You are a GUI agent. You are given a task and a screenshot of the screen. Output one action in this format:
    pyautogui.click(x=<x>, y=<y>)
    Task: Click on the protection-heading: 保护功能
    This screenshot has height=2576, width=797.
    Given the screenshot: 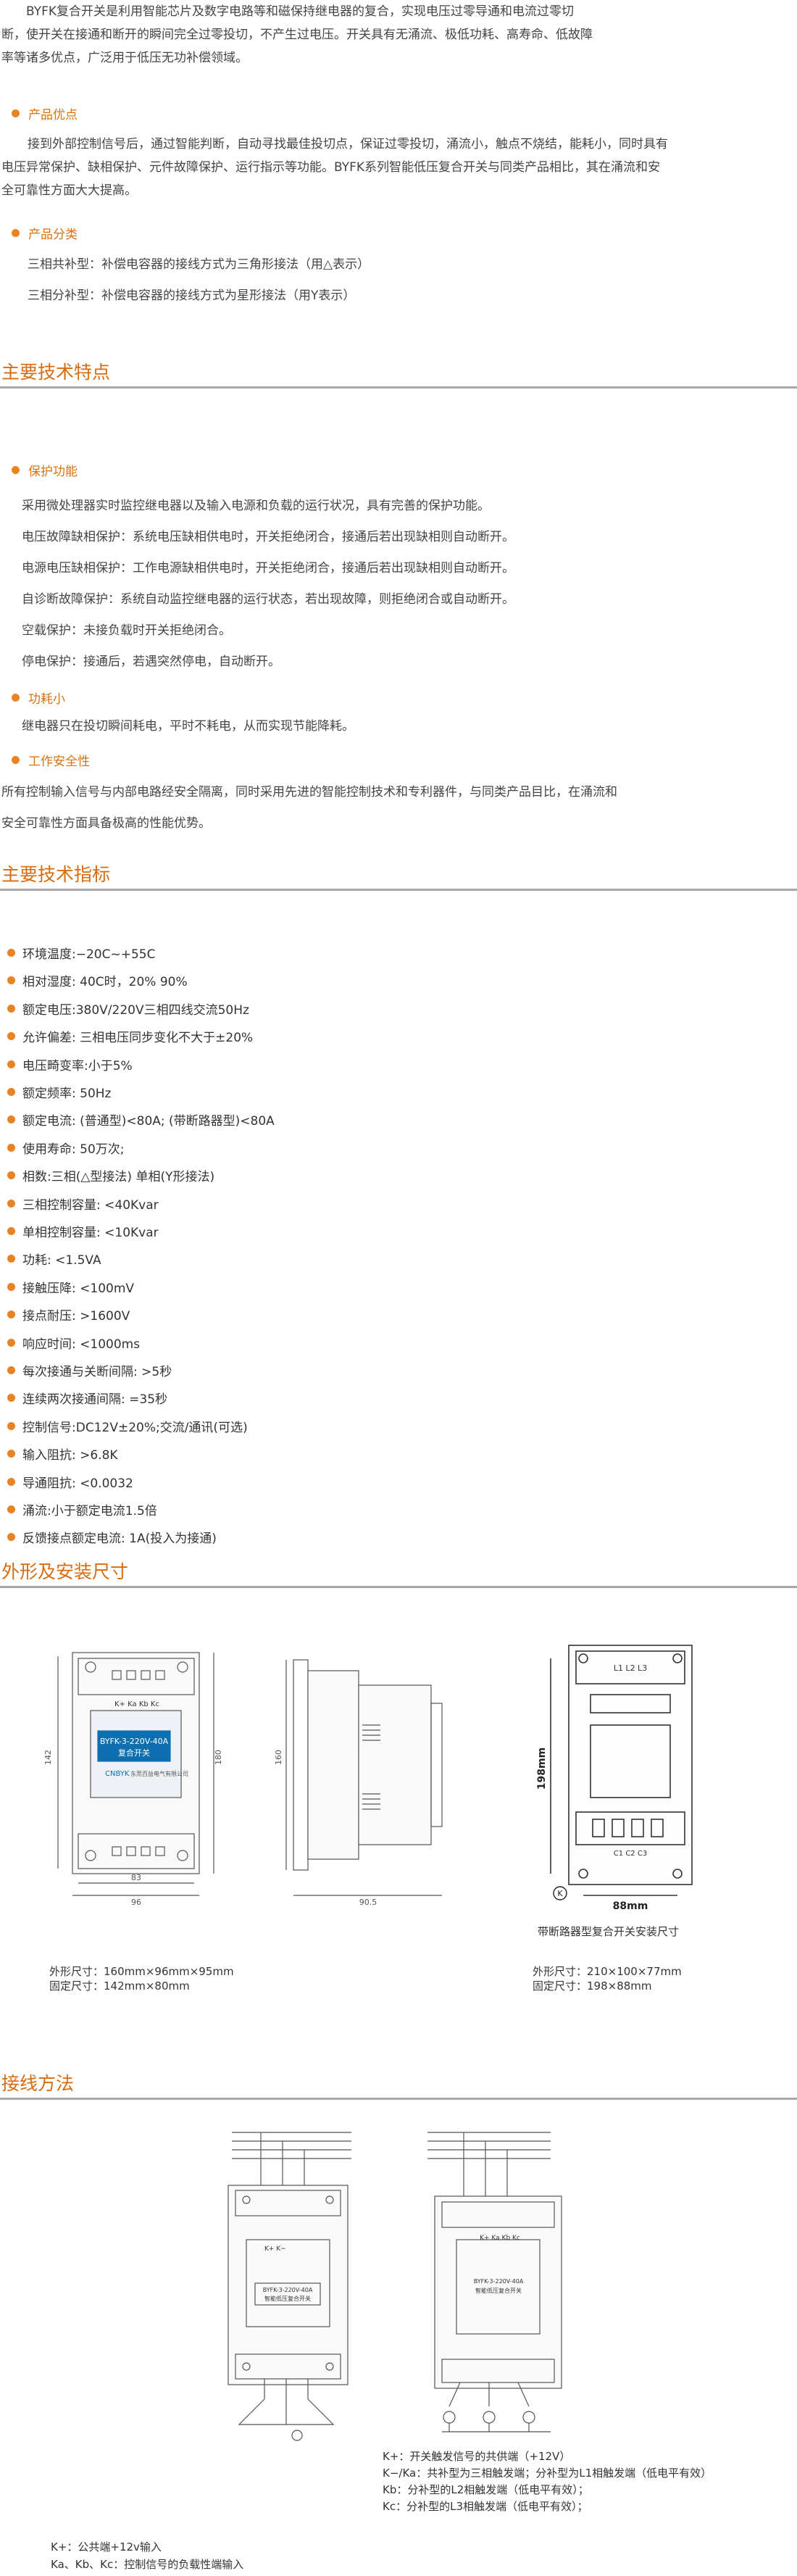 What is the action you would take?
    pyautogui.click(x=45, y=470)
    